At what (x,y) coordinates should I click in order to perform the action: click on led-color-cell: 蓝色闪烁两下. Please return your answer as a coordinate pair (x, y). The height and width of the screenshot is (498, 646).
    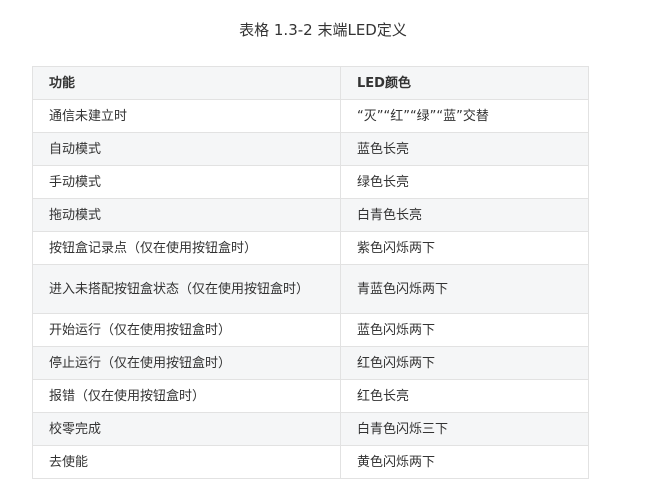
    Looking at the image, I should click on (464, 330).